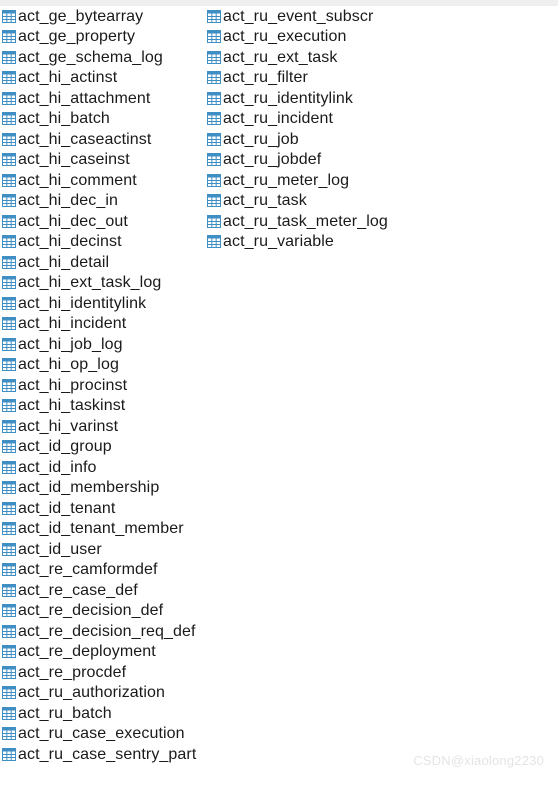 Image resolution: width=558 pixels, height=788 pixels. What do you see at coordinates (372, 78) in the screenshot?
I see `table-list-item: act_ru_filter` at bounding box center [372, 78].